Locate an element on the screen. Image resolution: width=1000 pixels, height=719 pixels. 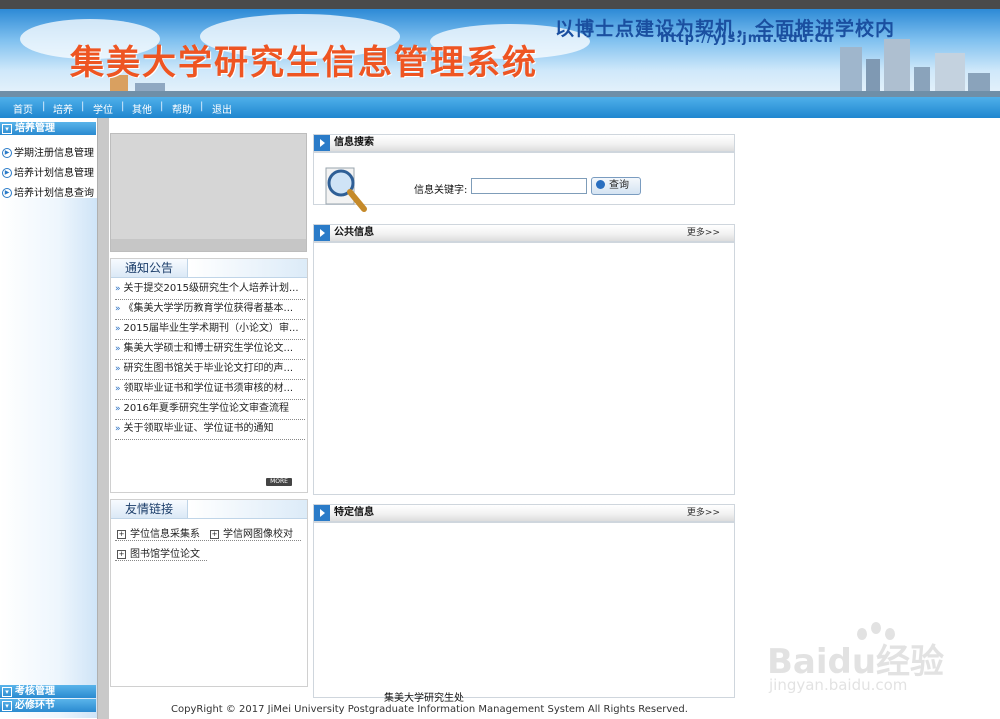
public-info-panel is located at coordinates (524, 368).